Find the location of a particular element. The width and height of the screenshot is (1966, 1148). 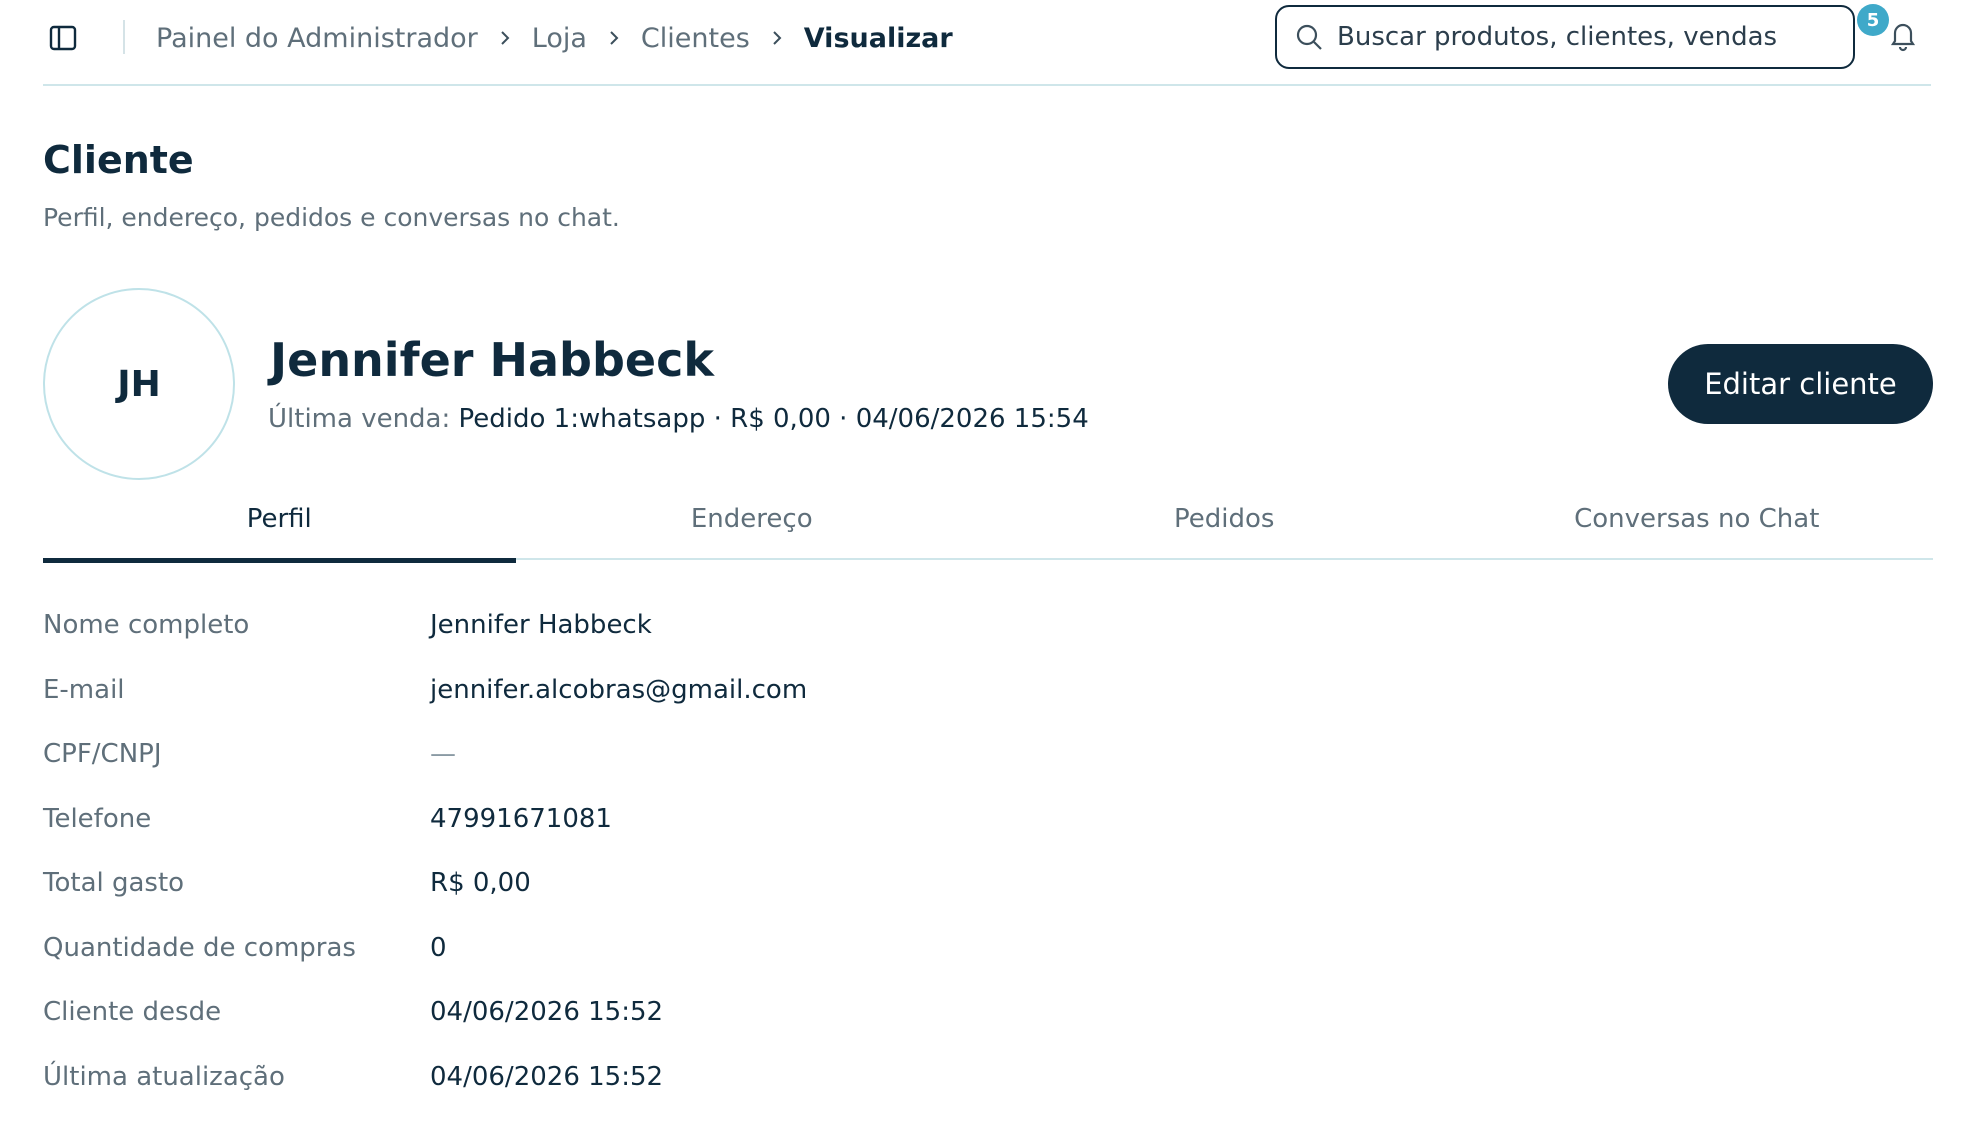

detail-row-total-spent: Total gasto R$ 0,00 is located at coordinates (793, 900).